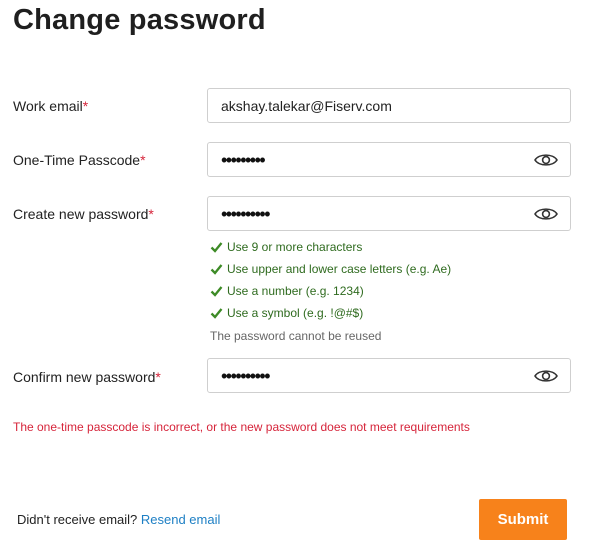  Describe the element at coordinates (523, 519) in the screenshot. I see `submit-button: Submit` at that location.